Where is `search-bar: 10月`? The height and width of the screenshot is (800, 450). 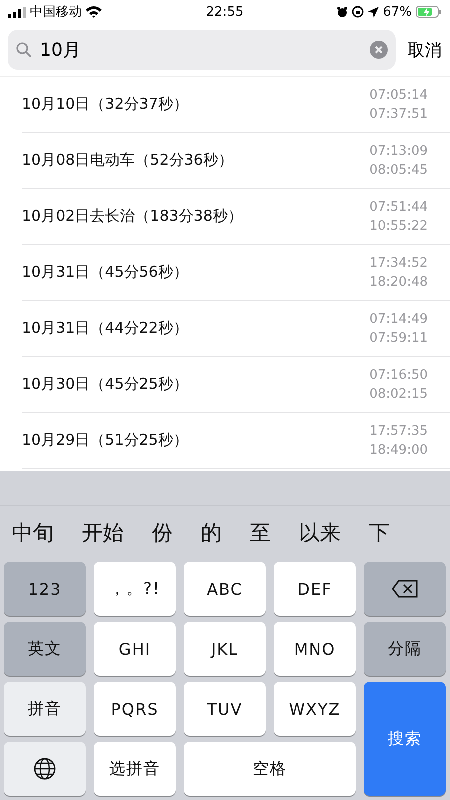 search-bar: 10月 is located at coordinates (202, 50).